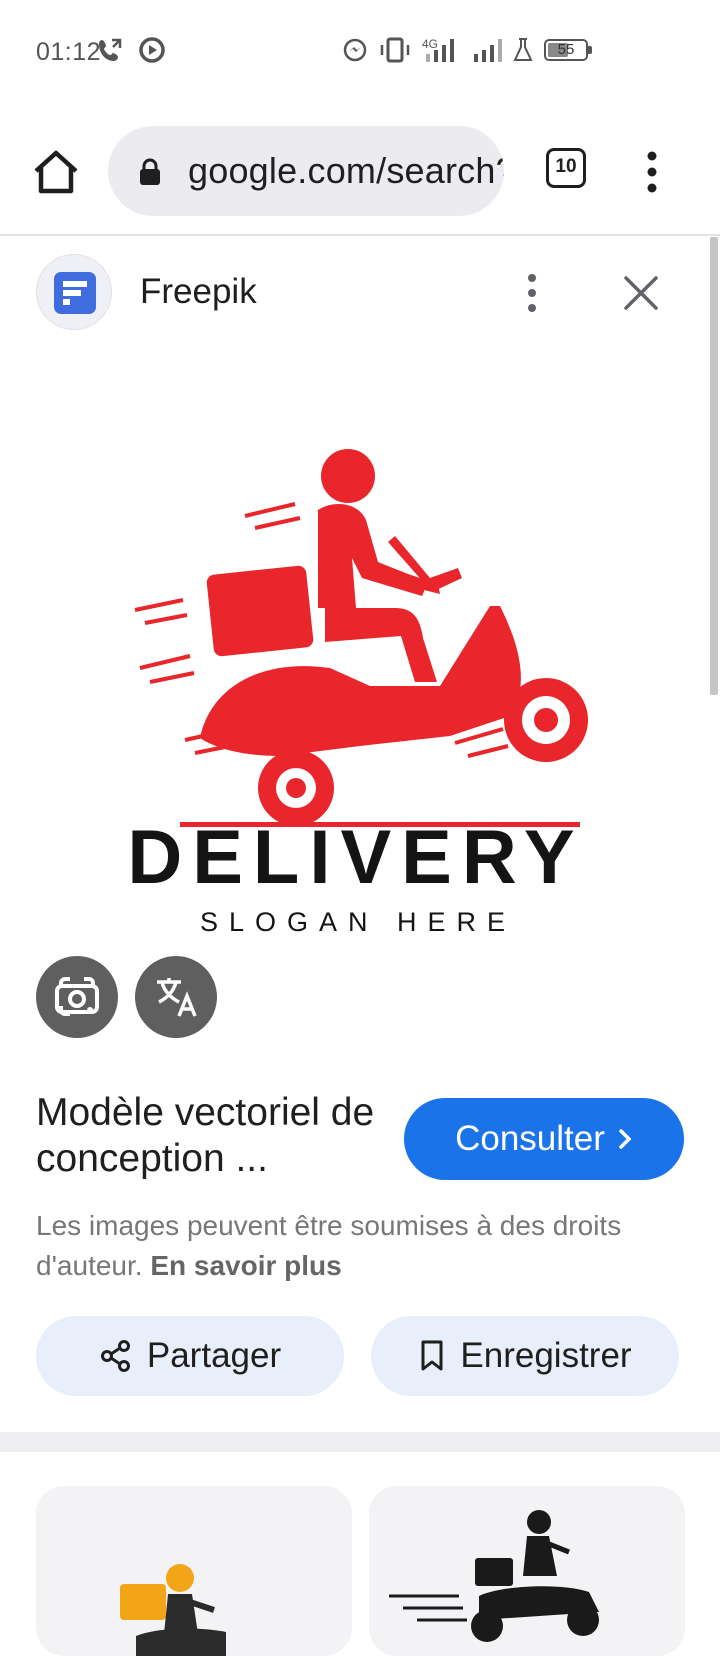  I want to click on translate-icon, so click(177, 997).